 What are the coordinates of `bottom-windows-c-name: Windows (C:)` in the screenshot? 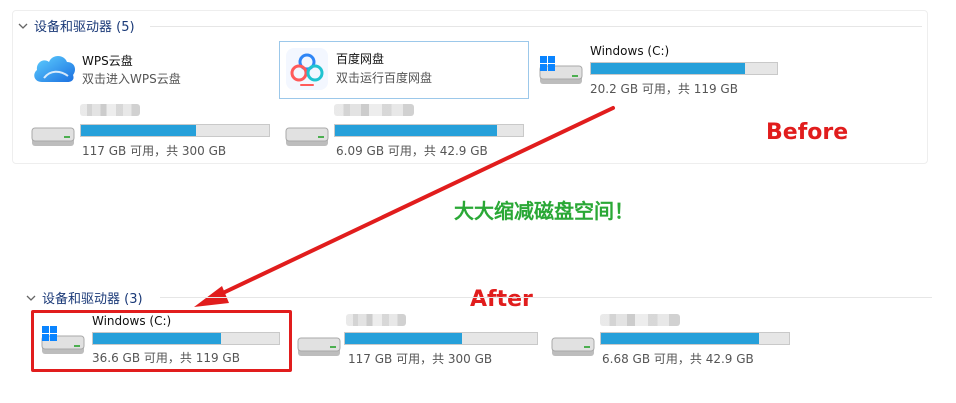 It's located at (132, 321).